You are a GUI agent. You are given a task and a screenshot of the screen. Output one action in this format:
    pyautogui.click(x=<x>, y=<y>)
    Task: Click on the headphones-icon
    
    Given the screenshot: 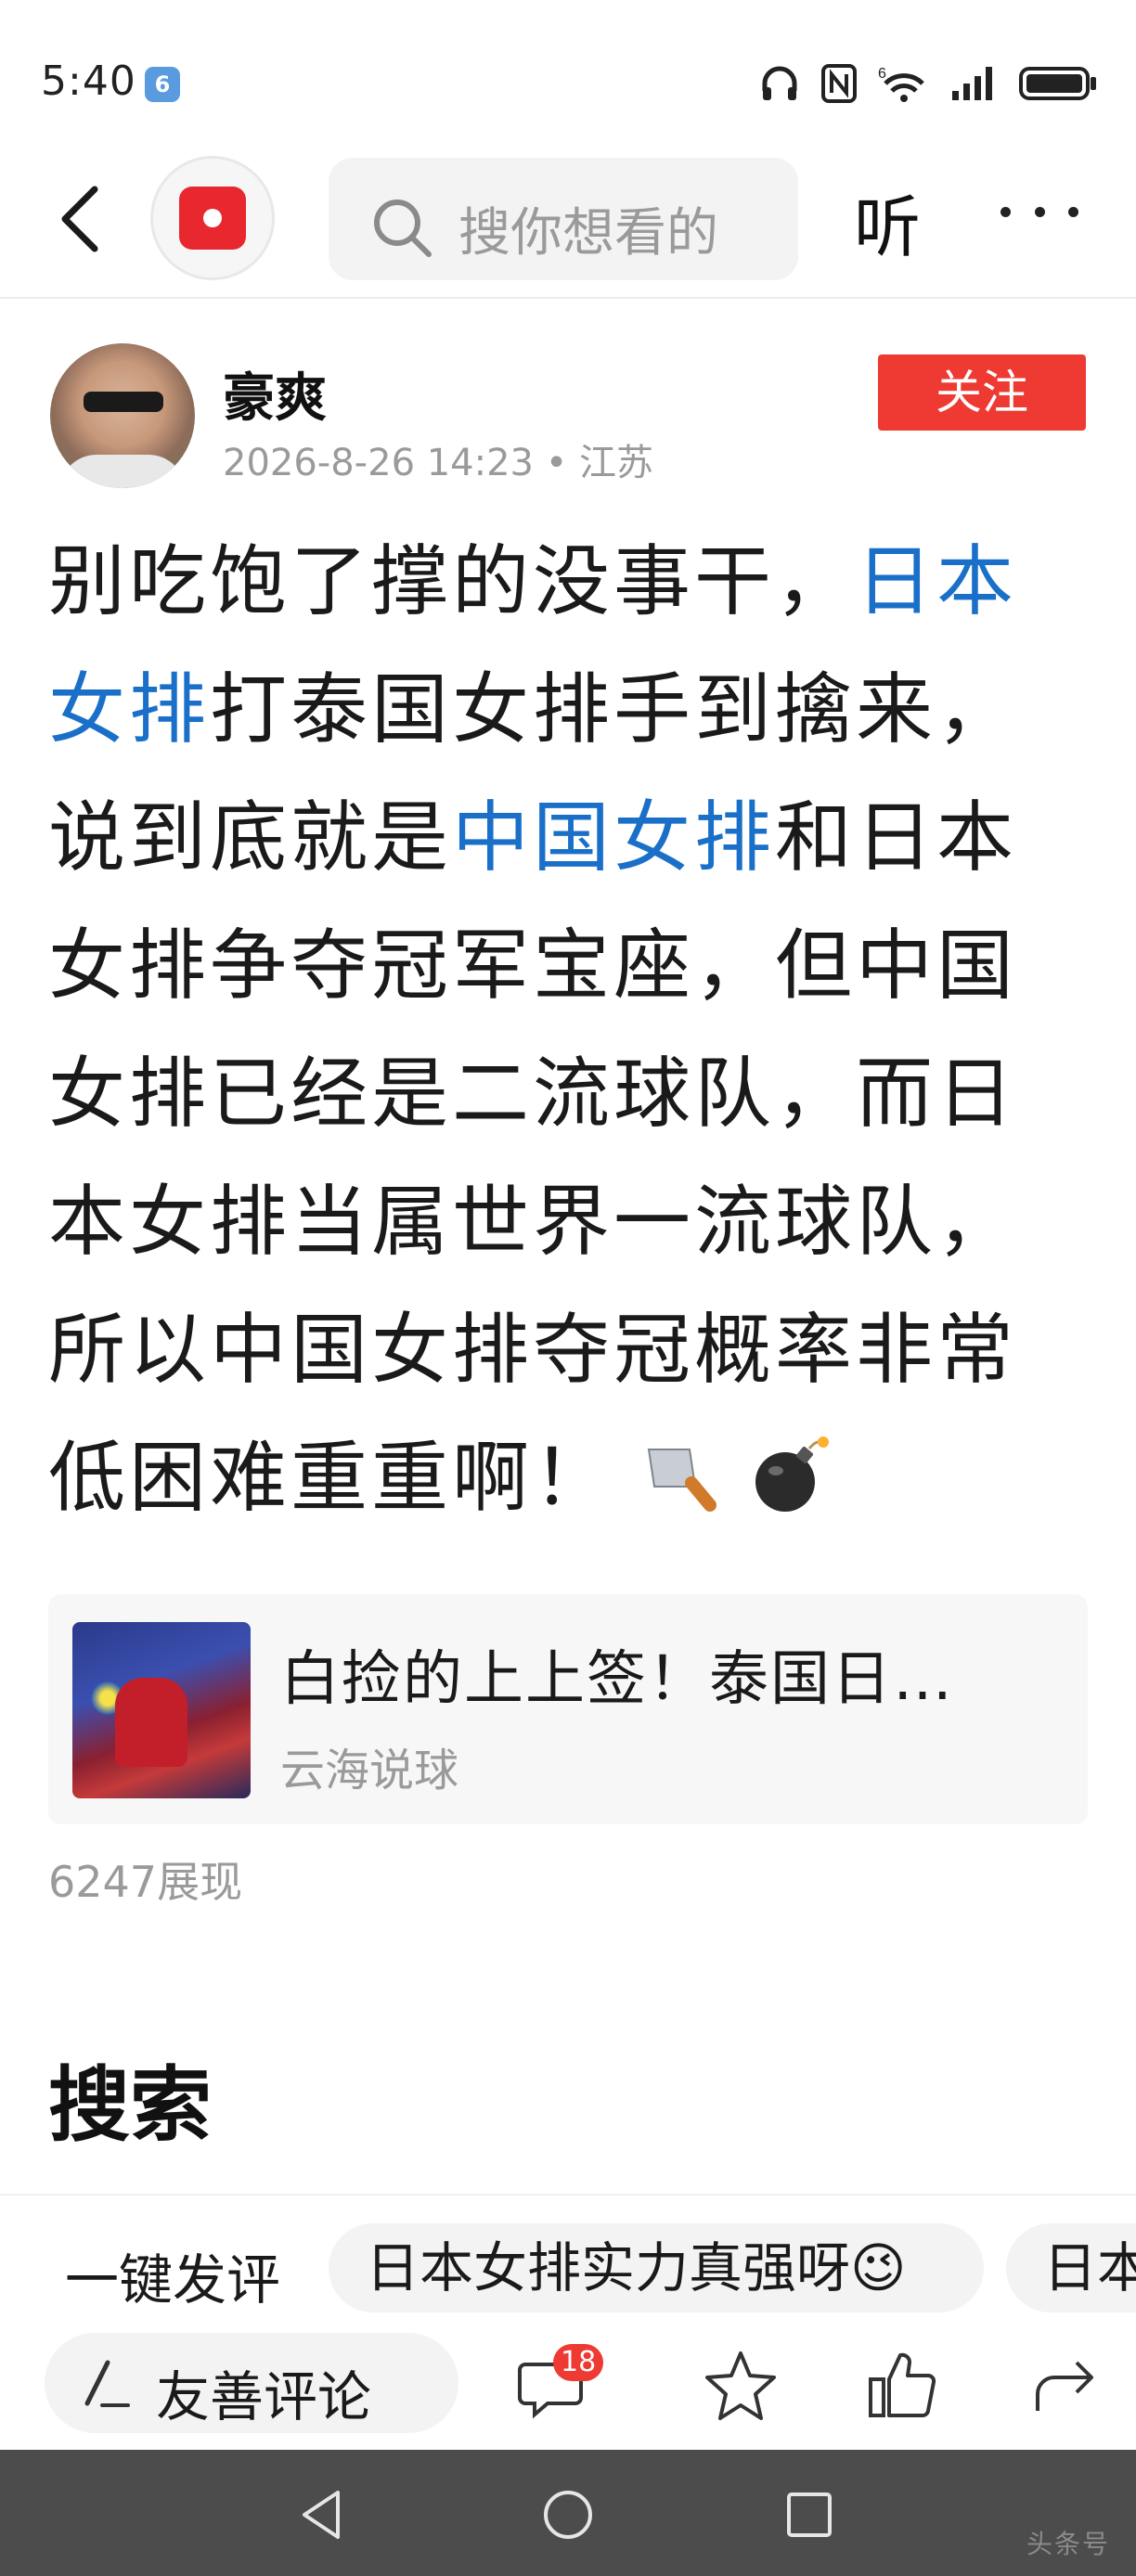 What is the action you would take?
    pyautogui.click(x=779, y=83)
    